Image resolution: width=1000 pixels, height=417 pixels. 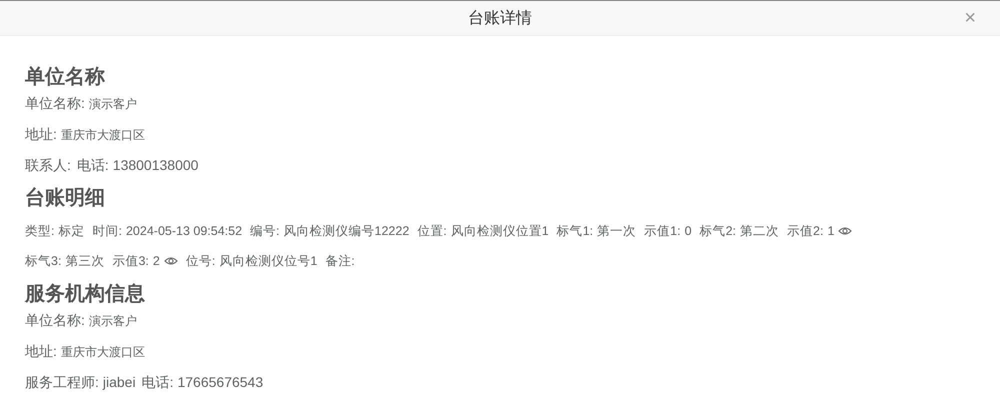 What do you see at coordinates (810, 231) in the screenshot?
I see `detail-field: 示值2: 1` at bounding box center [810, 231].